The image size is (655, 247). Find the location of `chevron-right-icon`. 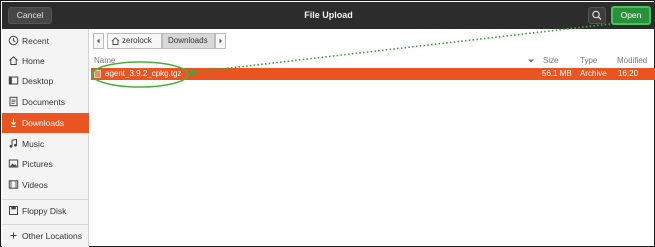

chevron-right-icon is located at coordinates (220, 41).